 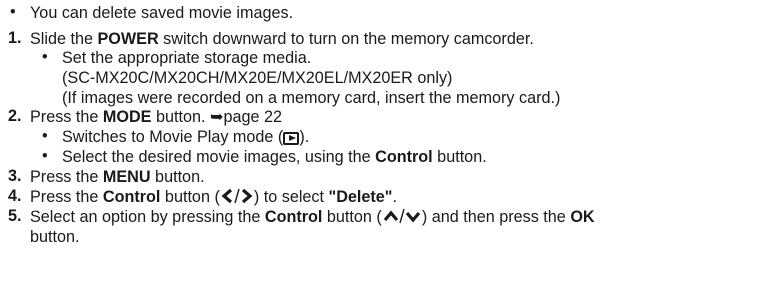 I want to click on menu-button-label: MENU, so click(x=126, y=177).